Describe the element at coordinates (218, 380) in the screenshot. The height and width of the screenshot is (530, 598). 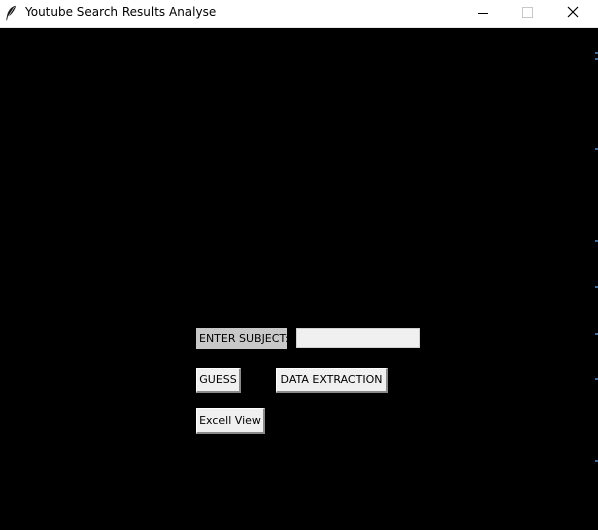
I see `guess-button: GUESS` at that location.